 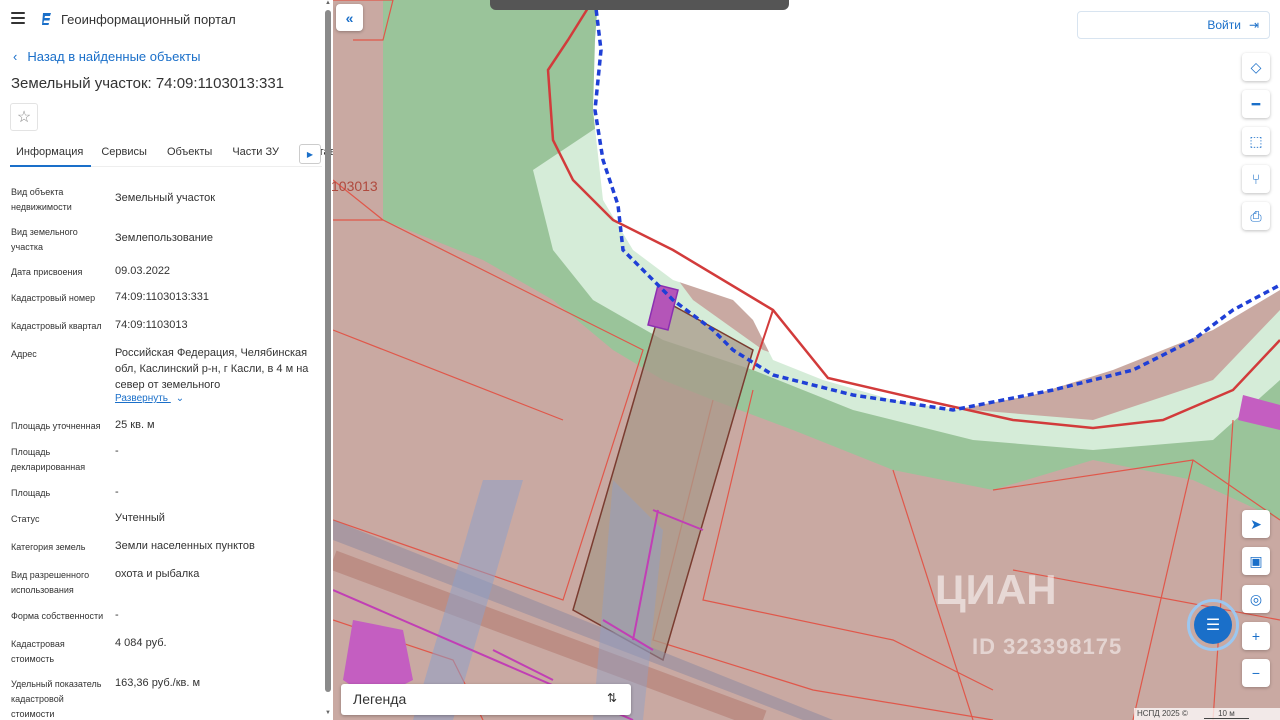 What do you see at coordinates (1226, 714) in the screenshot?
I see `scale-bar: 10 м` at bounding box center [1226, 714].